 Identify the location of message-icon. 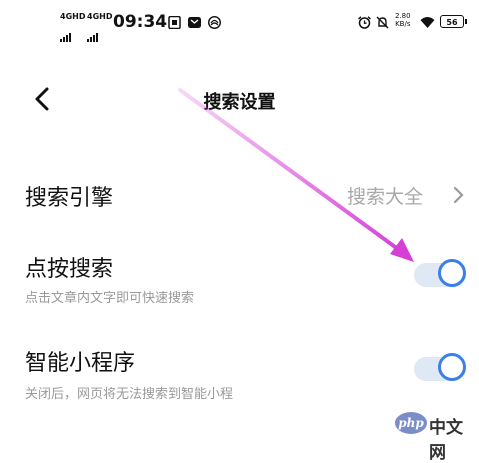
(194, 22).